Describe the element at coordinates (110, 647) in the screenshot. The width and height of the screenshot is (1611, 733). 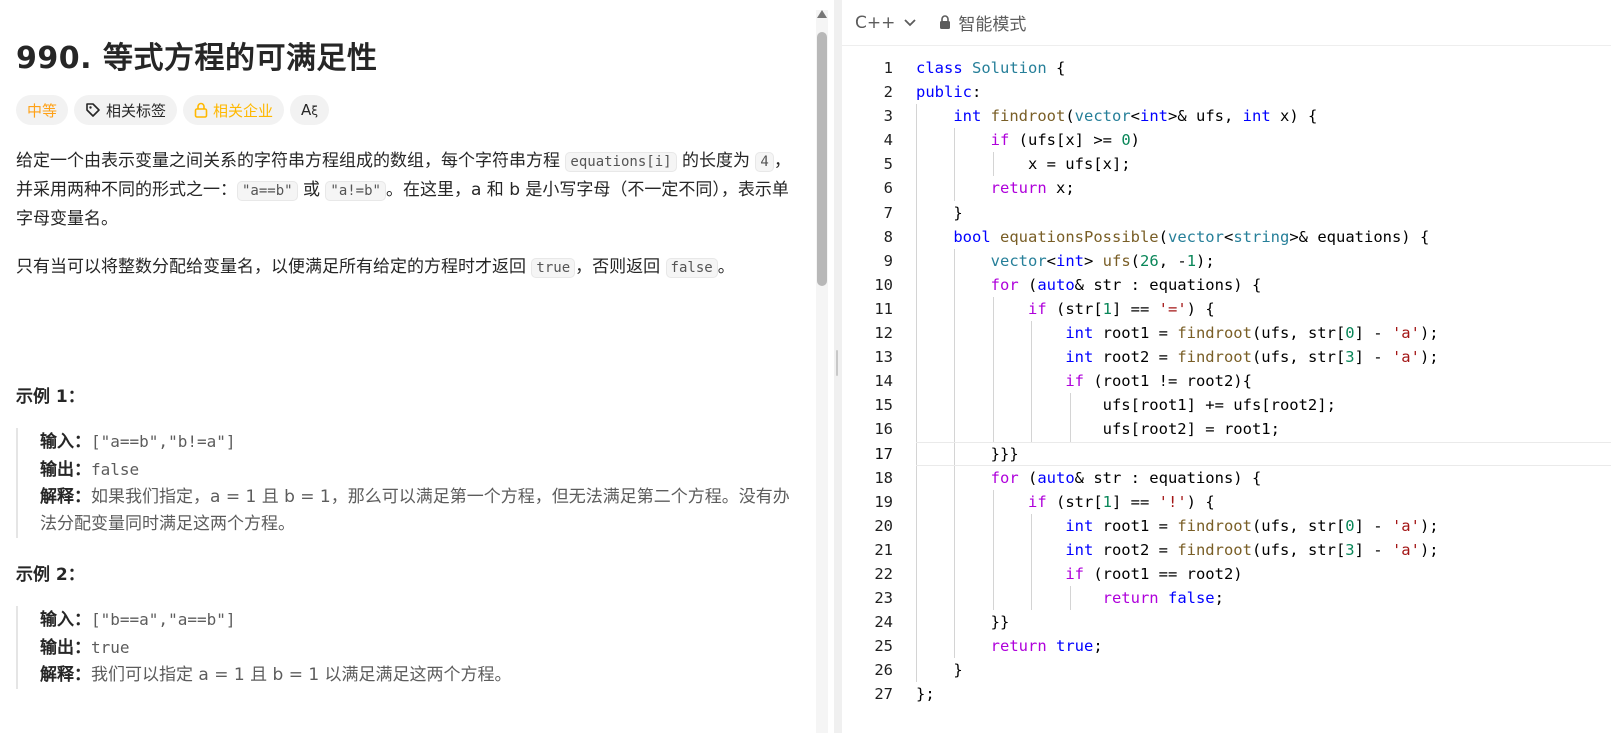
I see `example-output: true` at that location.